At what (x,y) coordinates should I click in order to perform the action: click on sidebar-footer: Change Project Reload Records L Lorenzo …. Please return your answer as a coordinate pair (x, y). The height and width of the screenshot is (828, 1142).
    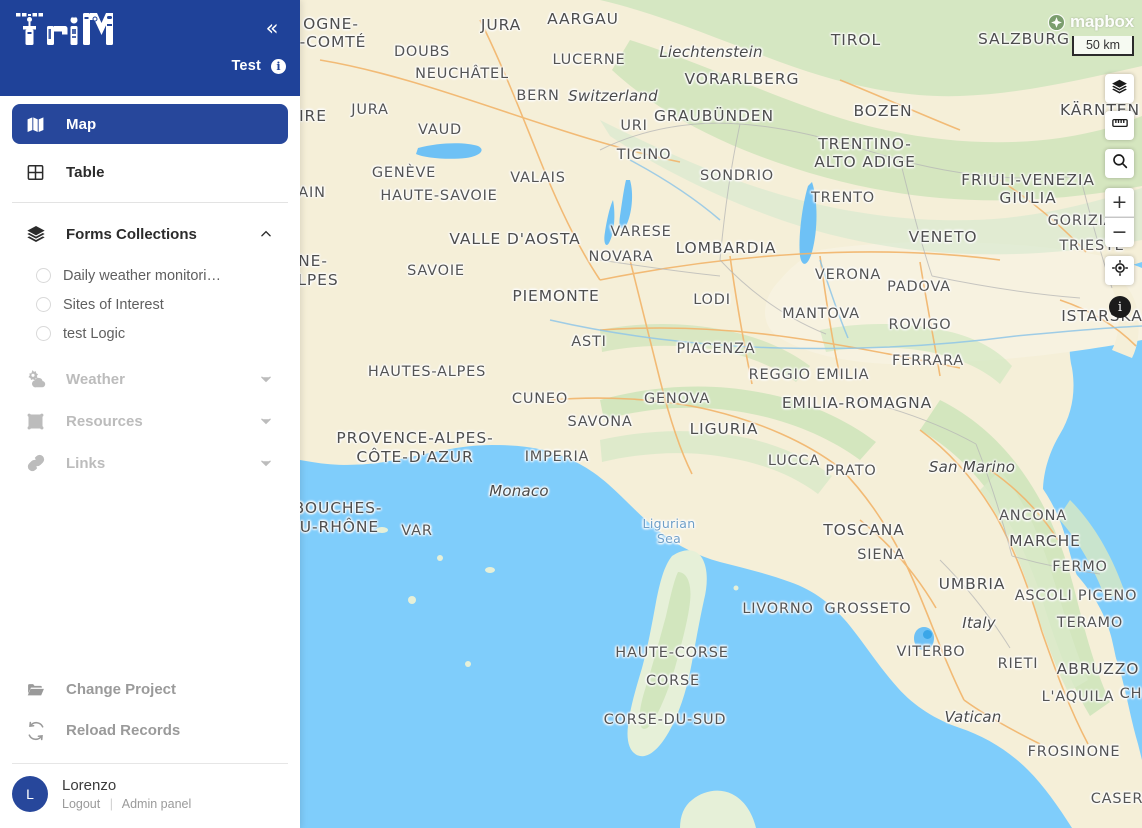
    Looking at the image, I should click on (150, 748).